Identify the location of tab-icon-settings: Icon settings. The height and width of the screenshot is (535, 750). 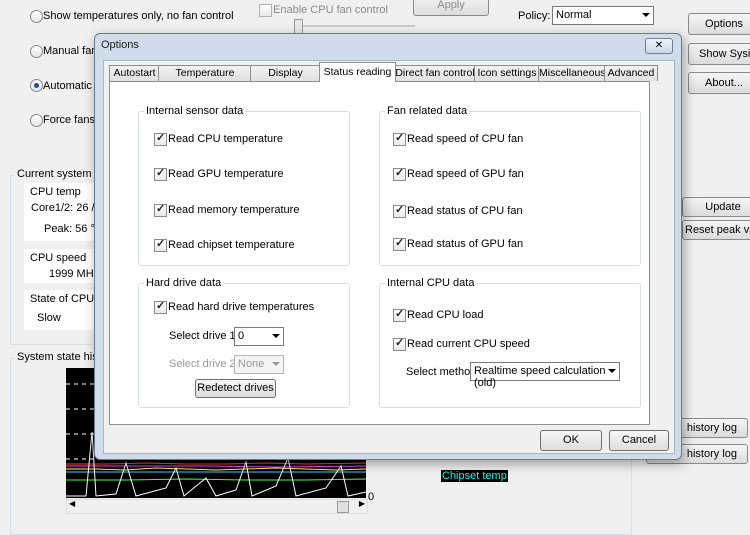
(507, 73).